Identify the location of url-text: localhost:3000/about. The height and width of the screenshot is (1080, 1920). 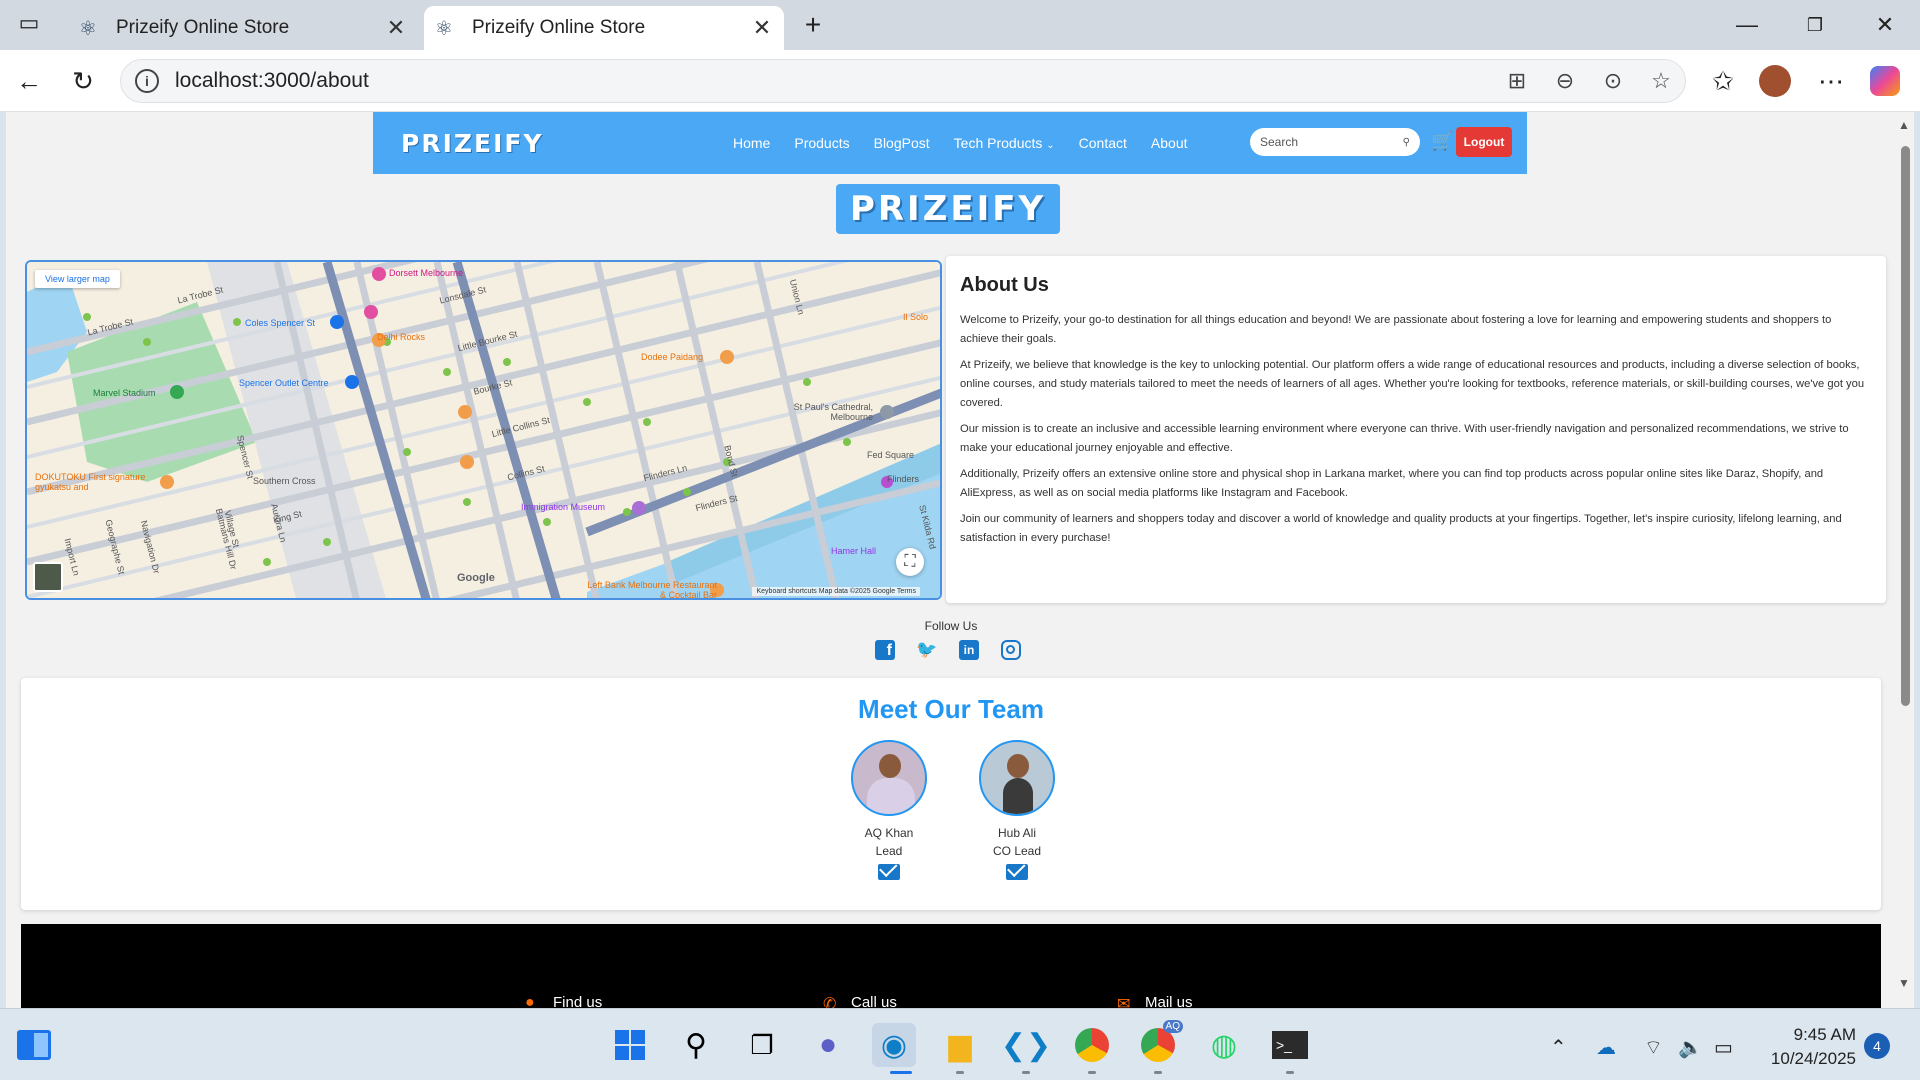
(834, 81).